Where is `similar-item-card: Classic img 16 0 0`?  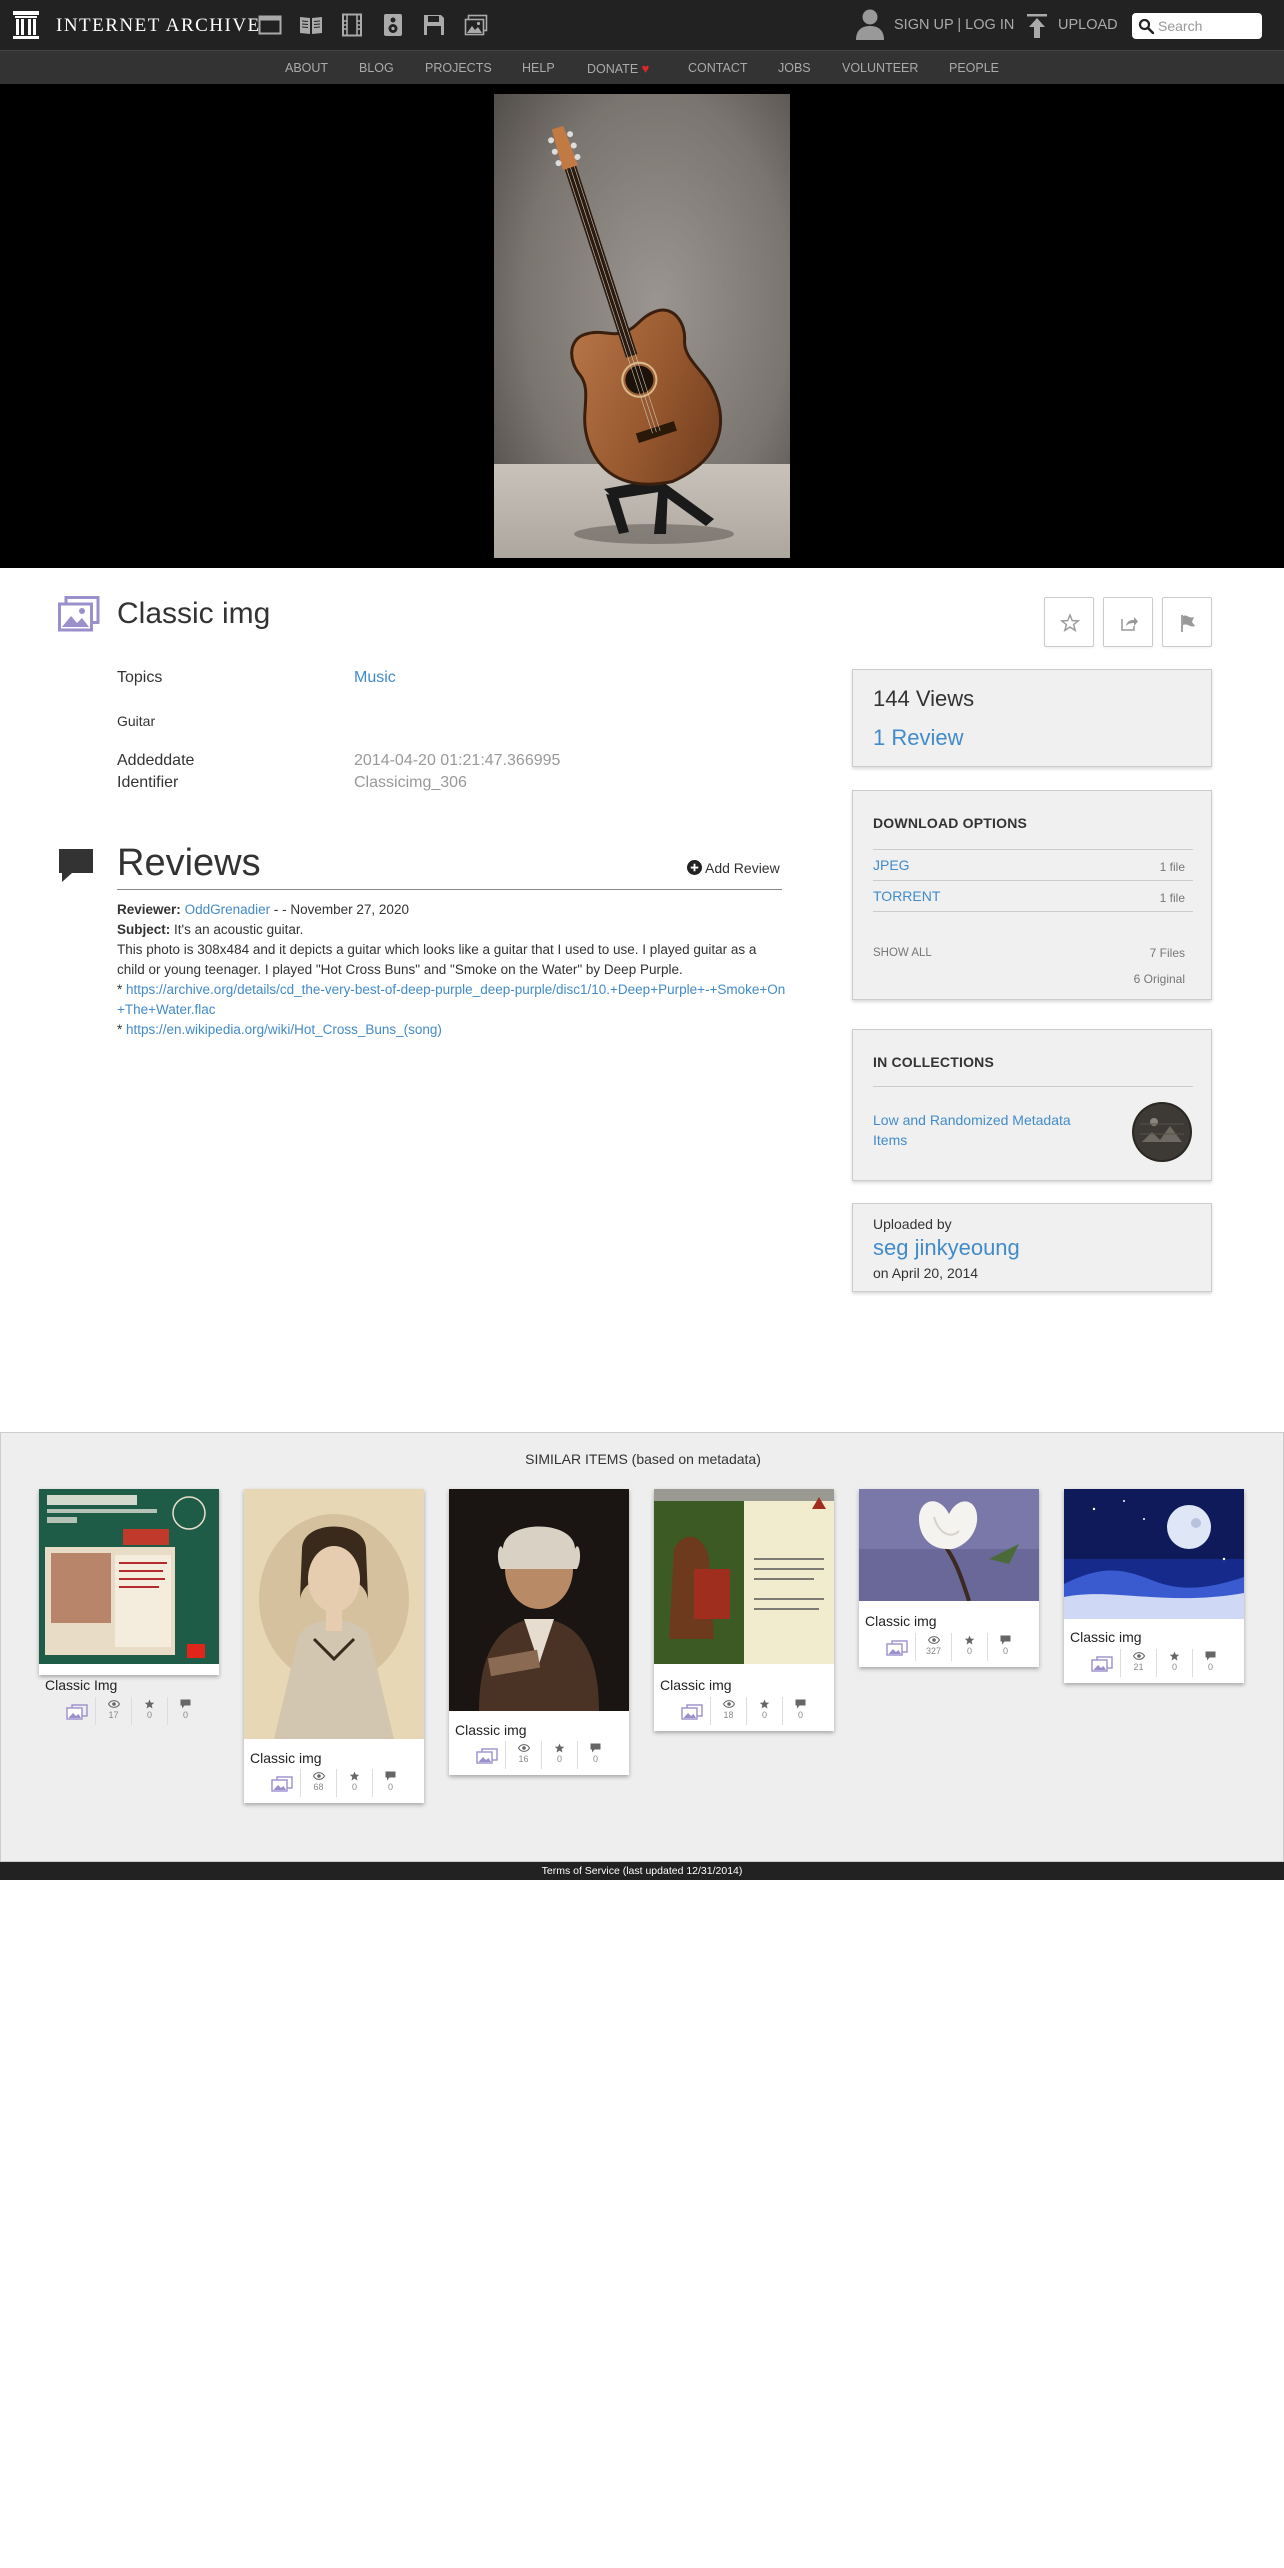
similar-item-card: Classic img 16 0 0 is located at coordinates (539, 1632).